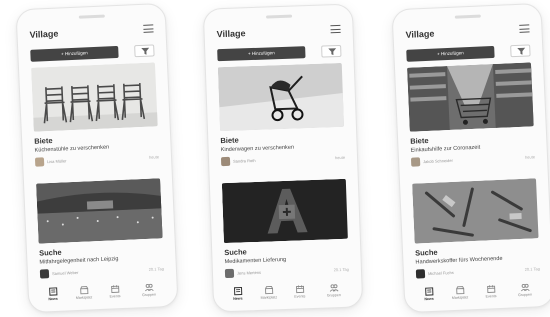 This screenshot has width=550, height=317. I want to click on post-image-stroller, so click(280, 97).